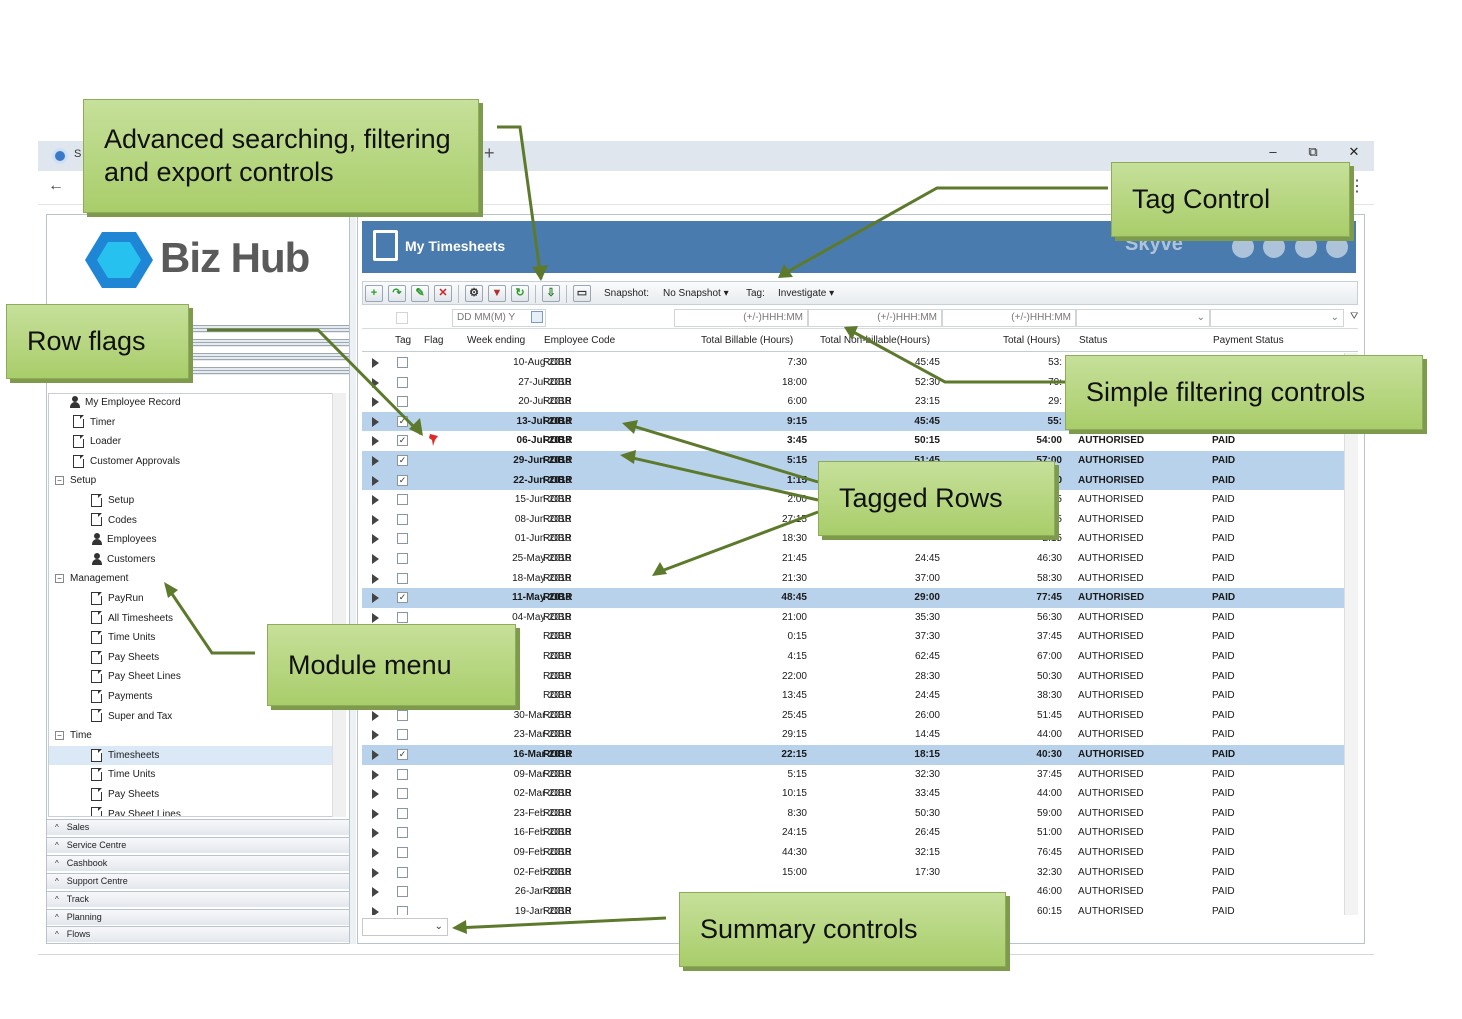  What do you see at coordinates (936, 498) in the screenshot?
I see `callout-tagged-rows: Tagged Rows` at bounding box center [936, 498].